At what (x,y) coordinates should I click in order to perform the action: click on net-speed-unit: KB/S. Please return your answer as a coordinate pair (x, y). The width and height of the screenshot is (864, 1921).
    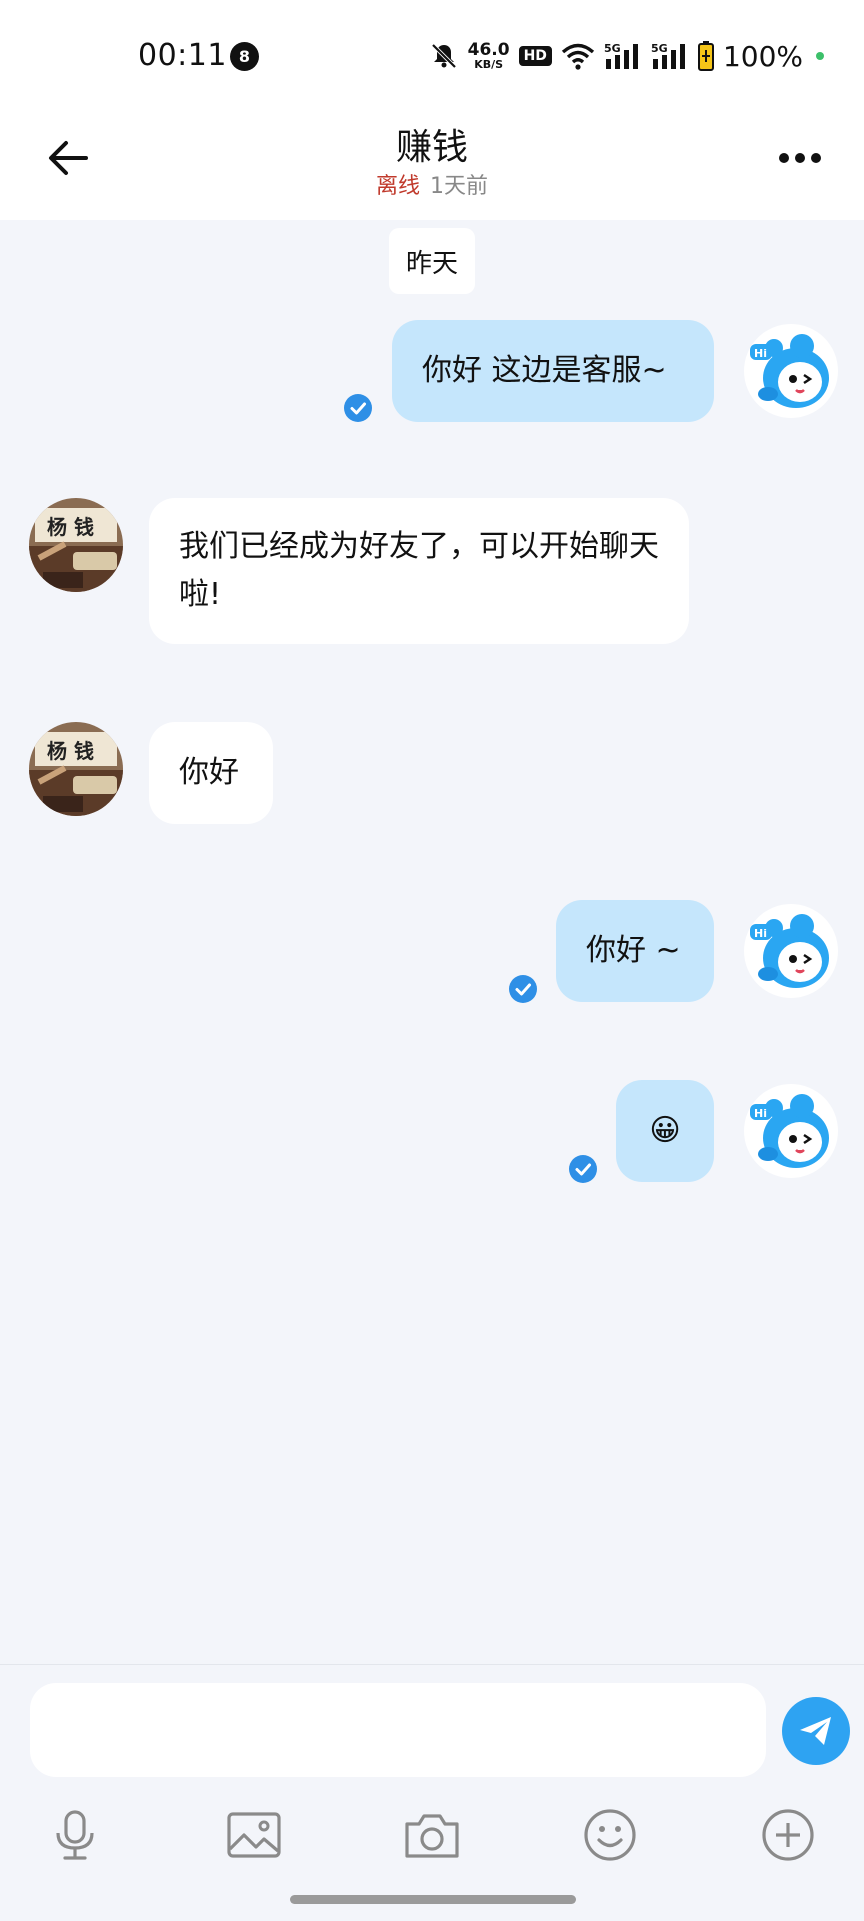
    Looking at the image, I should click on (489, 64).